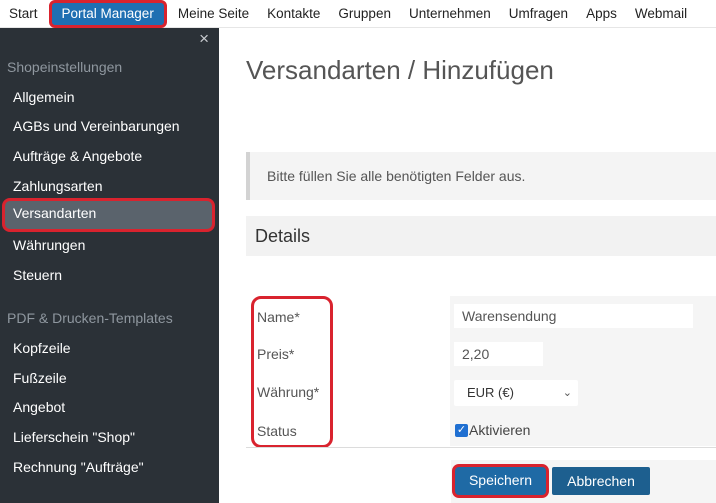  Describe the element at coordinates (109, 407) in the screenshot. I see `sidebar-item-angebot: Angebot` at that location.